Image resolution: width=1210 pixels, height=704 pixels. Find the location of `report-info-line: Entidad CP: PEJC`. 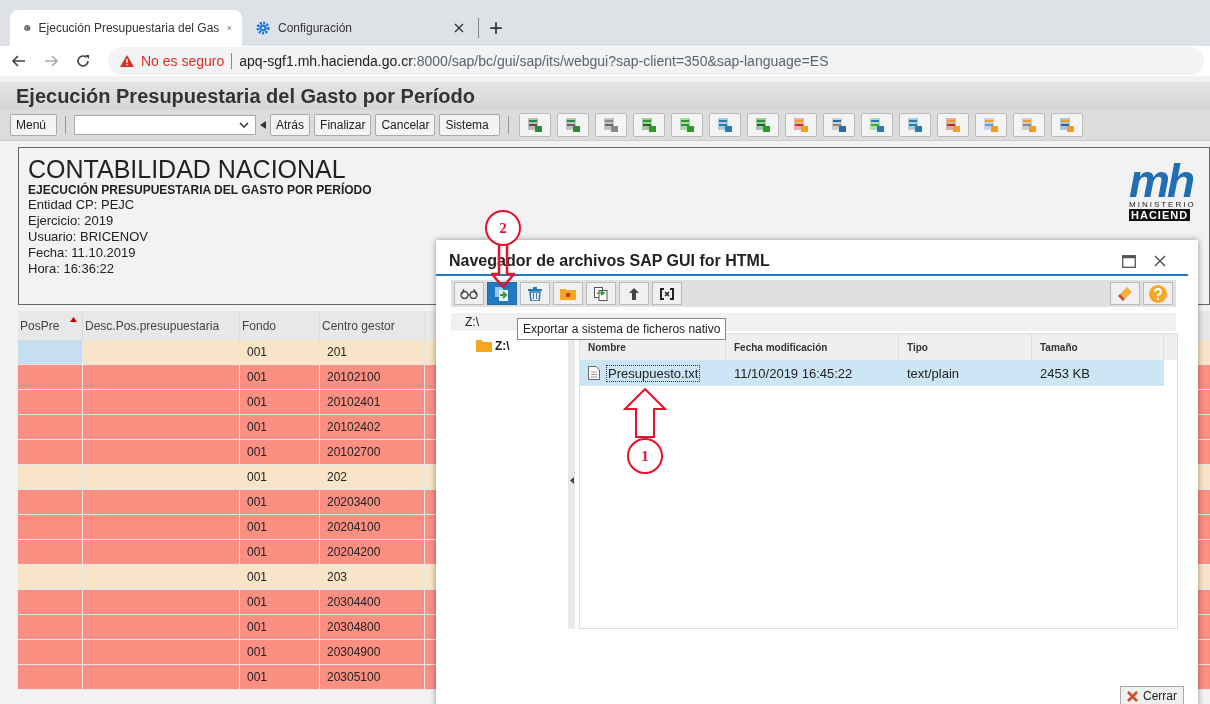

report-info-line: Entidad CP: PEJC is located at coordinates (82, 205).